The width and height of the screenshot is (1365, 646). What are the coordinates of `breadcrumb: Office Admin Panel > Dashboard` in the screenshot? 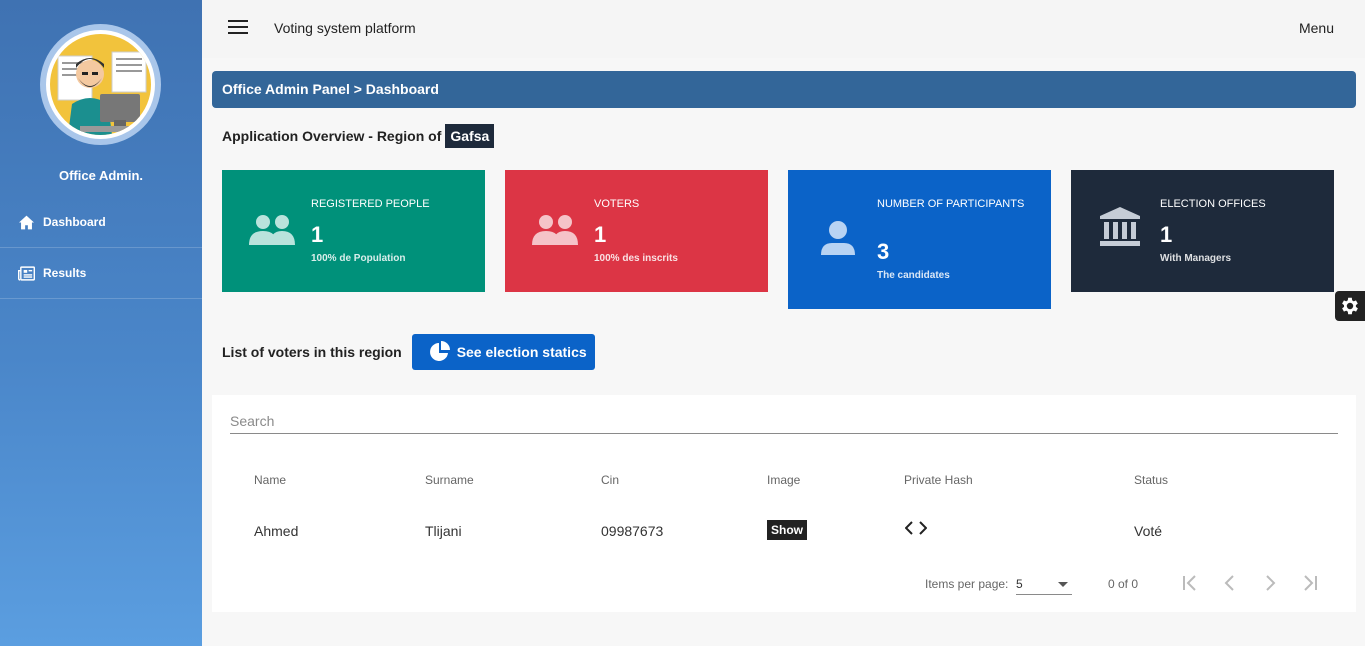 It's located at (784, 89).